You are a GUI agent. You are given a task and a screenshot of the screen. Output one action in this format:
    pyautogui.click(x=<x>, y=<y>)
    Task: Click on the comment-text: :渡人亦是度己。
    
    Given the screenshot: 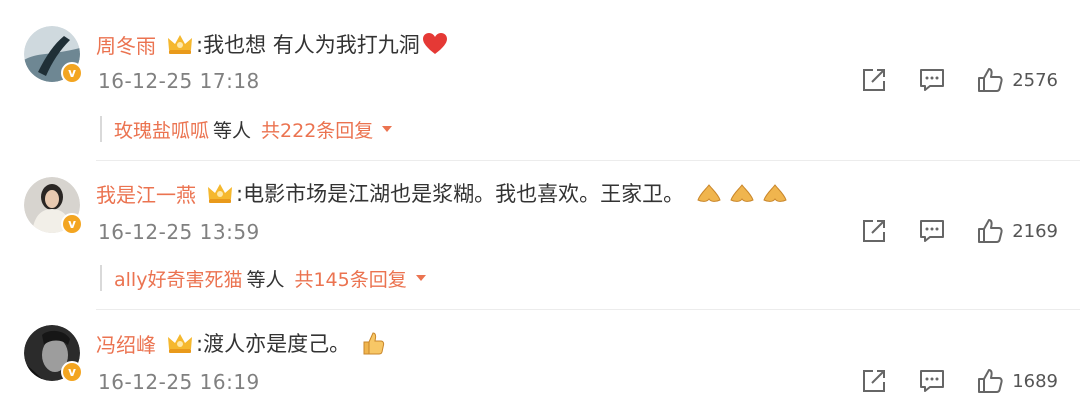 What is the action you would take?
    pyautogui.click(x=273, y=344)
    